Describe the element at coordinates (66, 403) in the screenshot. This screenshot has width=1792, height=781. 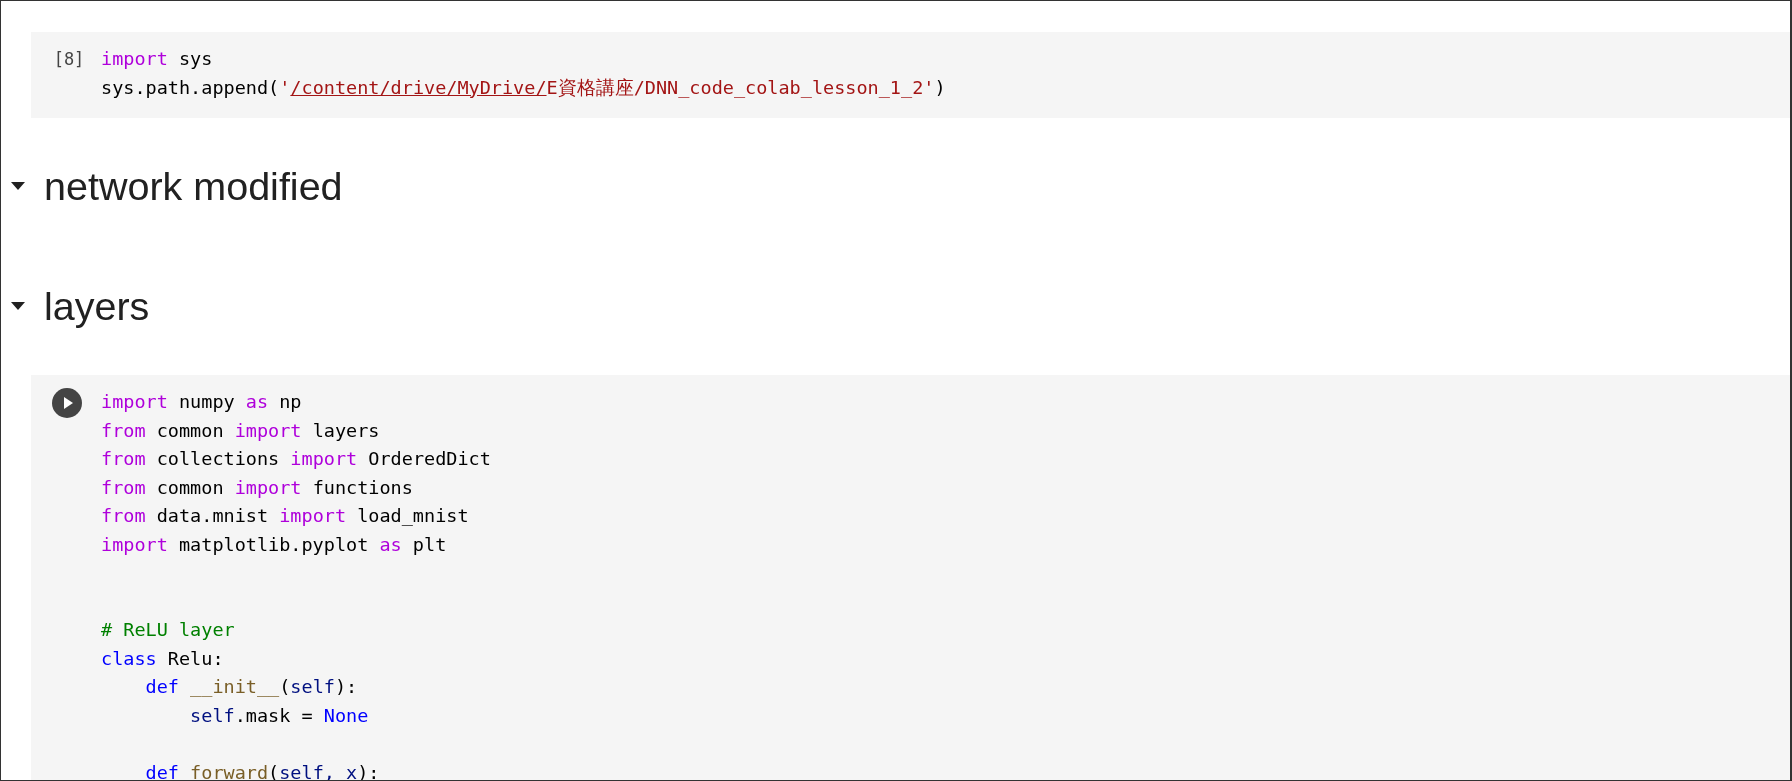
I see `run-button-icon` at that location.